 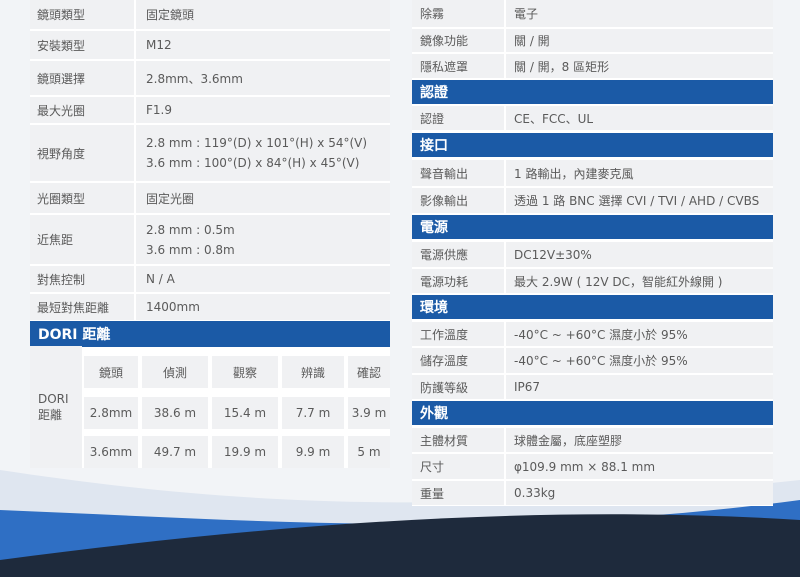 I want to click on spec-label: 對焦控制, so click(x=82, y=279).